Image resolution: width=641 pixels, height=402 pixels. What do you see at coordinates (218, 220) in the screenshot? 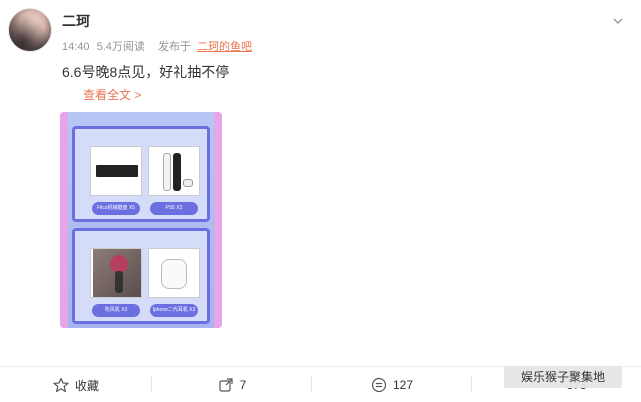
I see `poster-band-right` at bounding box center [218, 220].